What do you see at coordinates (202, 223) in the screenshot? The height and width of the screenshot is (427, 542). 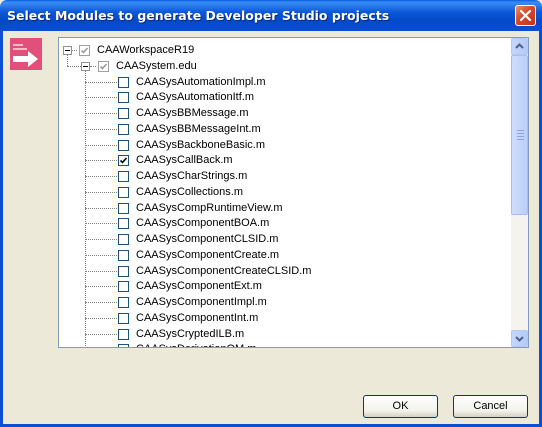 I see `tree-node-module: CAASysComponentBOA.m` at bounding box center [202, 223].